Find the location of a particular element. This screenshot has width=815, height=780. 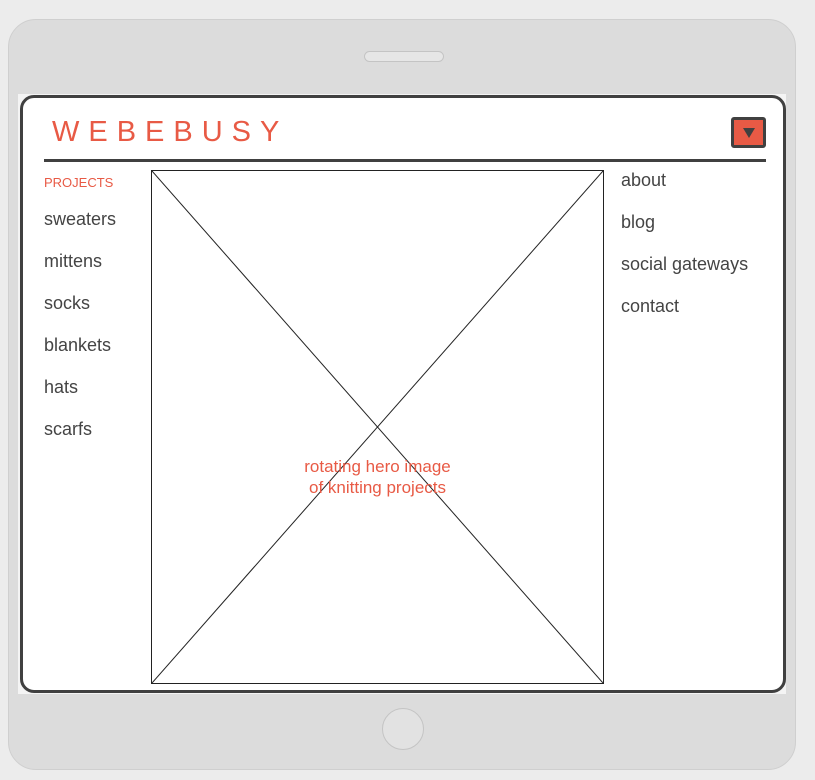

nav-item-contact: contact is located at coordinates (696, 306).